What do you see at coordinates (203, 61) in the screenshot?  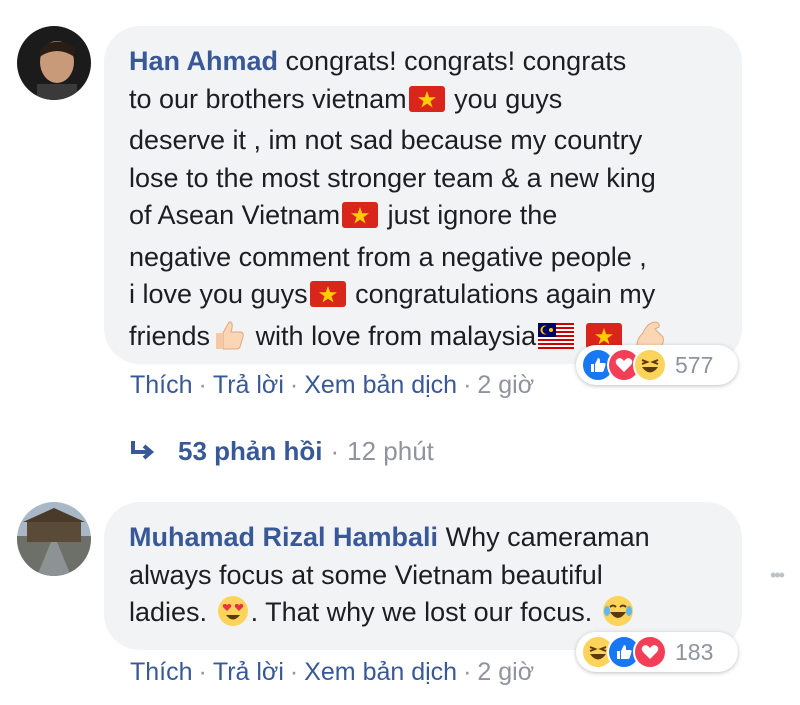 I see `comment-author: Han Ahmad` at bounding box center [203, 61].